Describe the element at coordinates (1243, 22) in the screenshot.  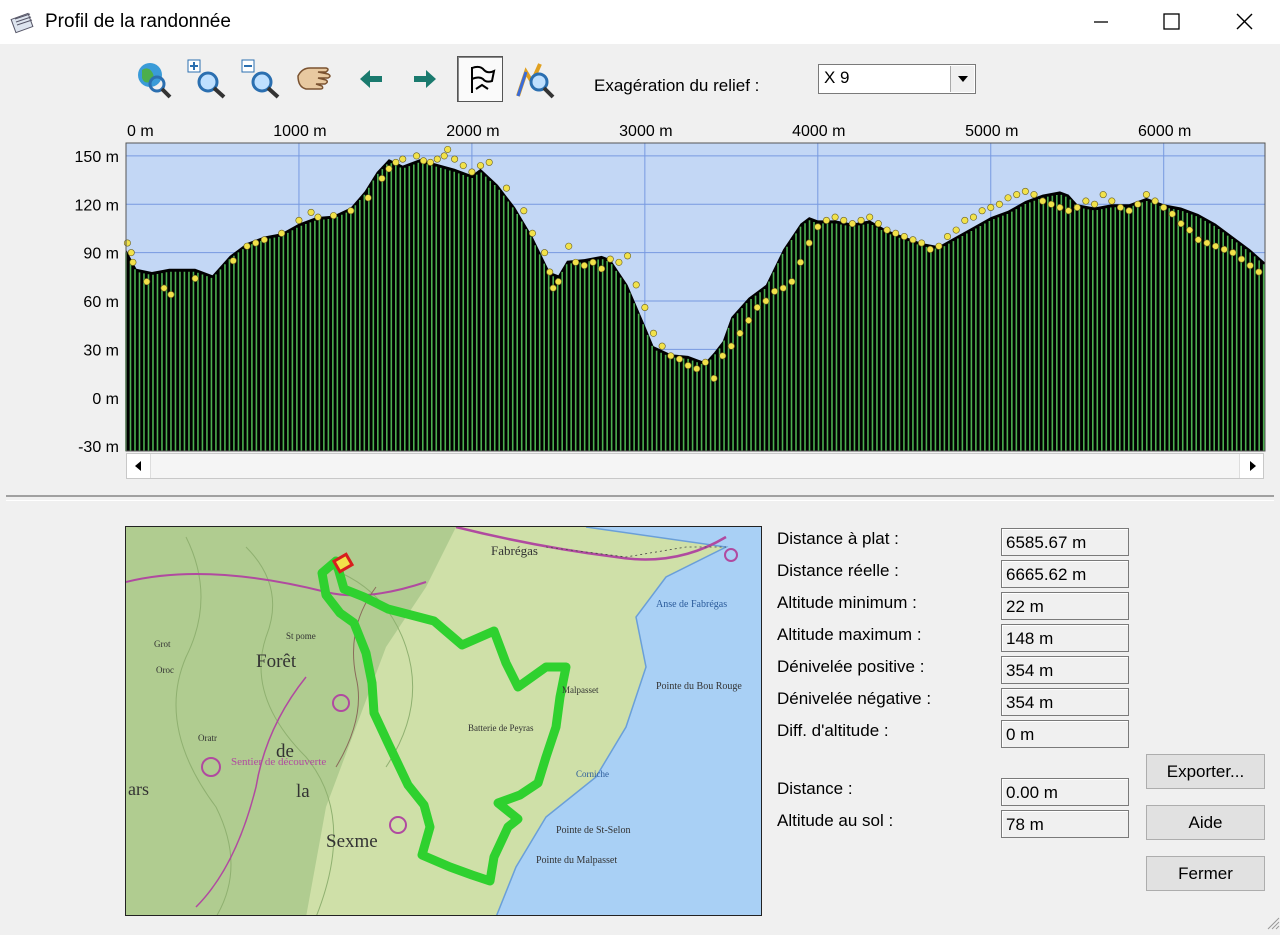
I see `close-button` at that location.